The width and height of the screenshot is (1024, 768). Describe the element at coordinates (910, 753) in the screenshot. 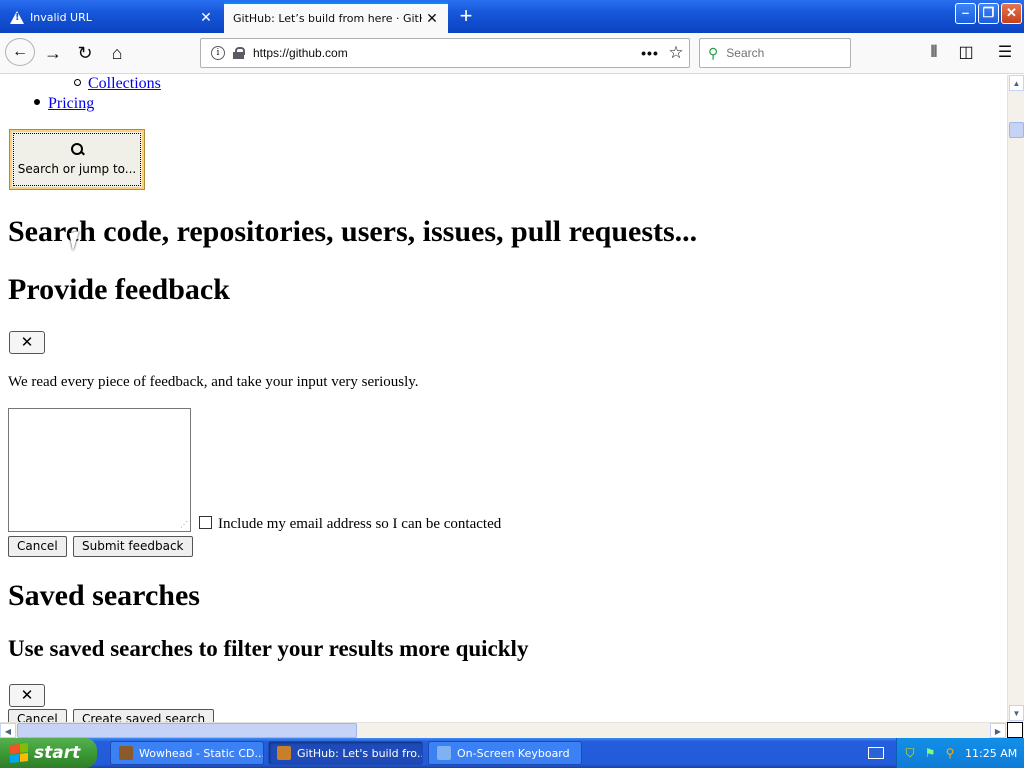

I see `shield-icon: ⛉` at that location.